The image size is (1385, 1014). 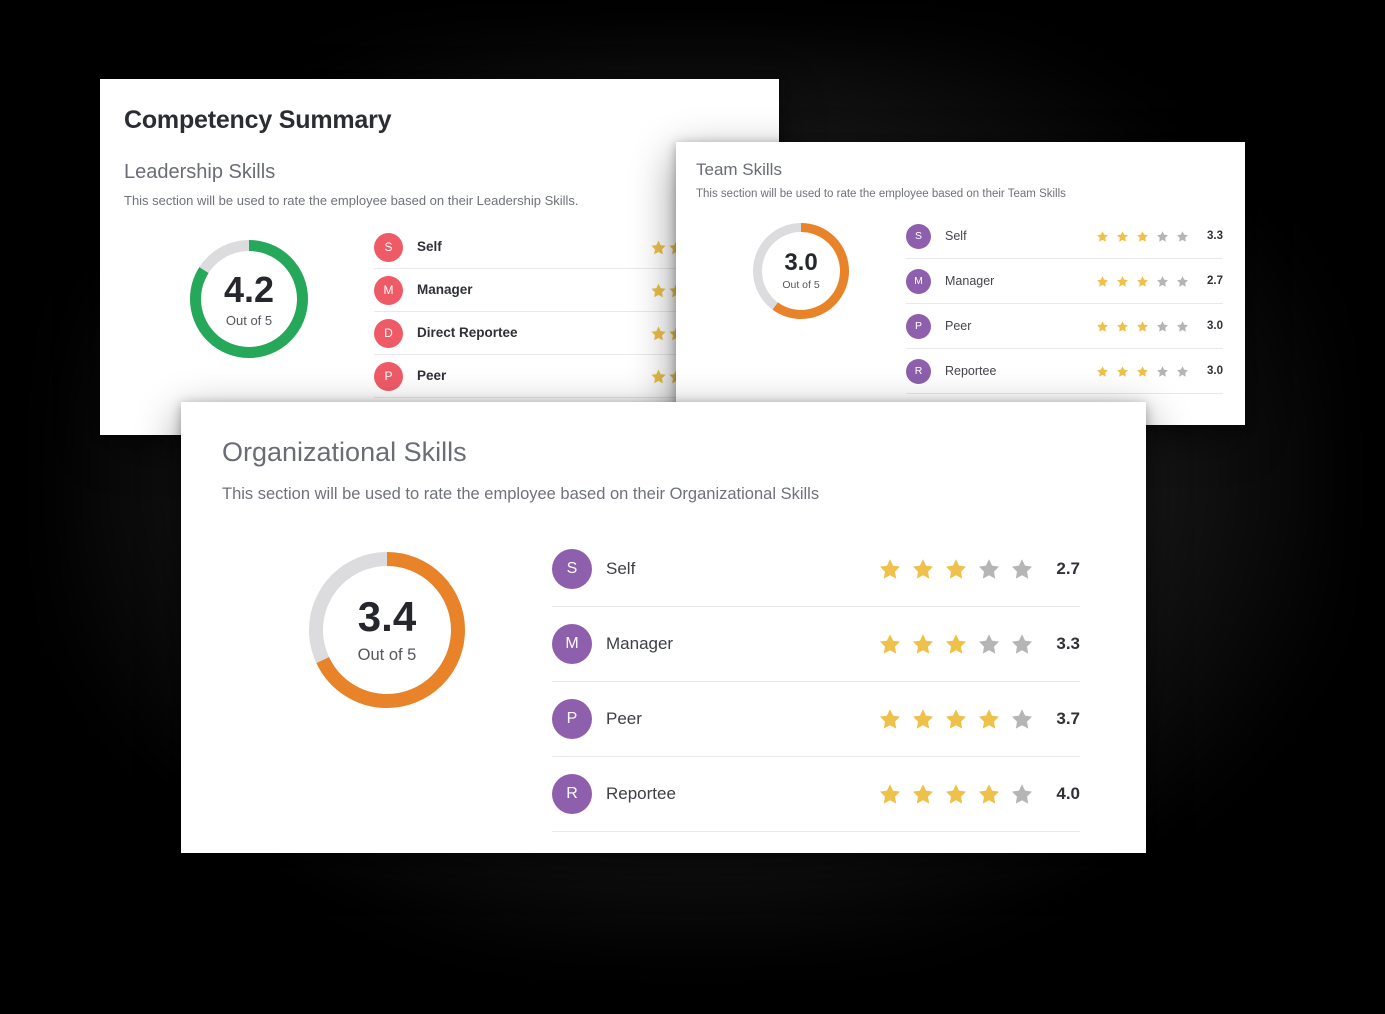 I want to click on leadership-gauge-center: 4.2 Out of 5, so click(x=249, y=299).